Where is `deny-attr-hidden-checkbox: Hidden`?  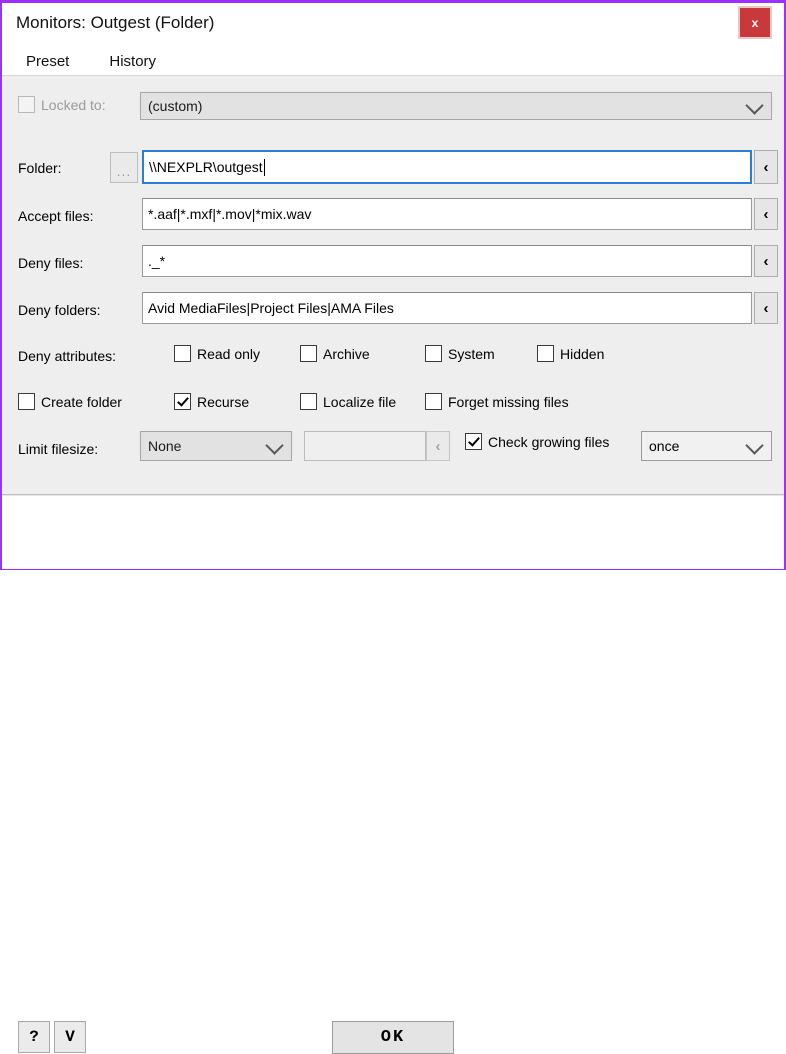 deny-attr-hidden-checkbox: Hidden is located at coordinates (570, 353).